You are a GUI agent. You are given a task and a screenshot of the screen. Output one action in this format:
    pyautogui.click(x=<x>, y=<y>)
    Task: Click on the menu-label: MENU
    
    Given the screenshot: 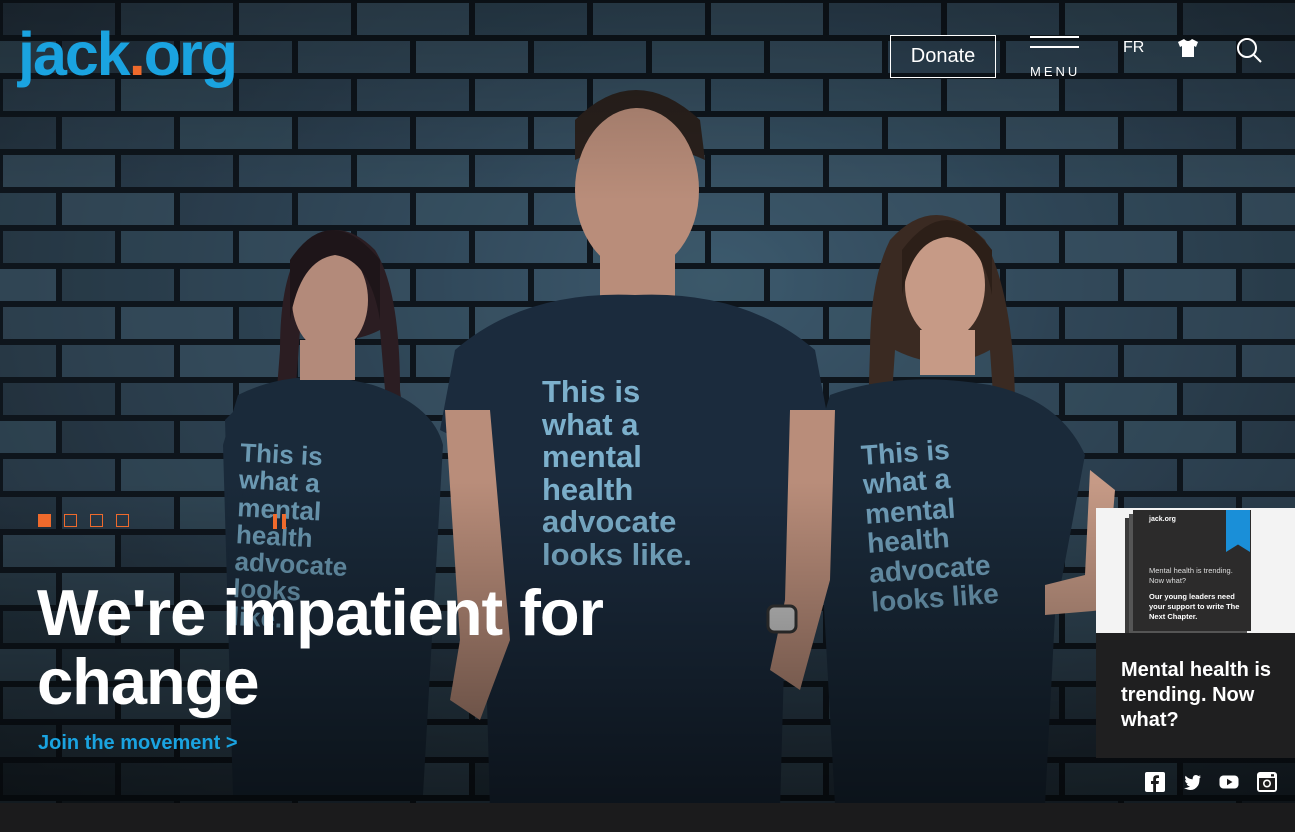 What is the action you would take?
    pyautogui.click(x=1055, y=71)
    